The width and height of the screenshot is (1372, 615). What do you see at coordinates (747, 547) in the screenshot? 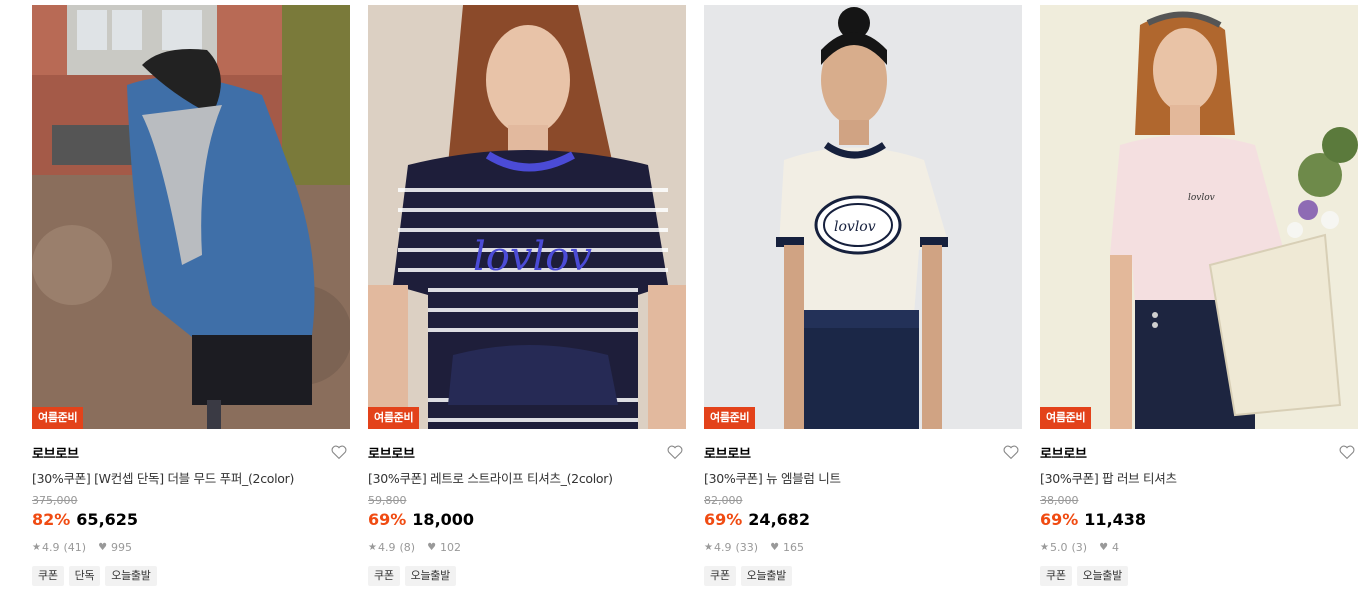
I see `review-count: (33)` at bounding box center [747, 547].